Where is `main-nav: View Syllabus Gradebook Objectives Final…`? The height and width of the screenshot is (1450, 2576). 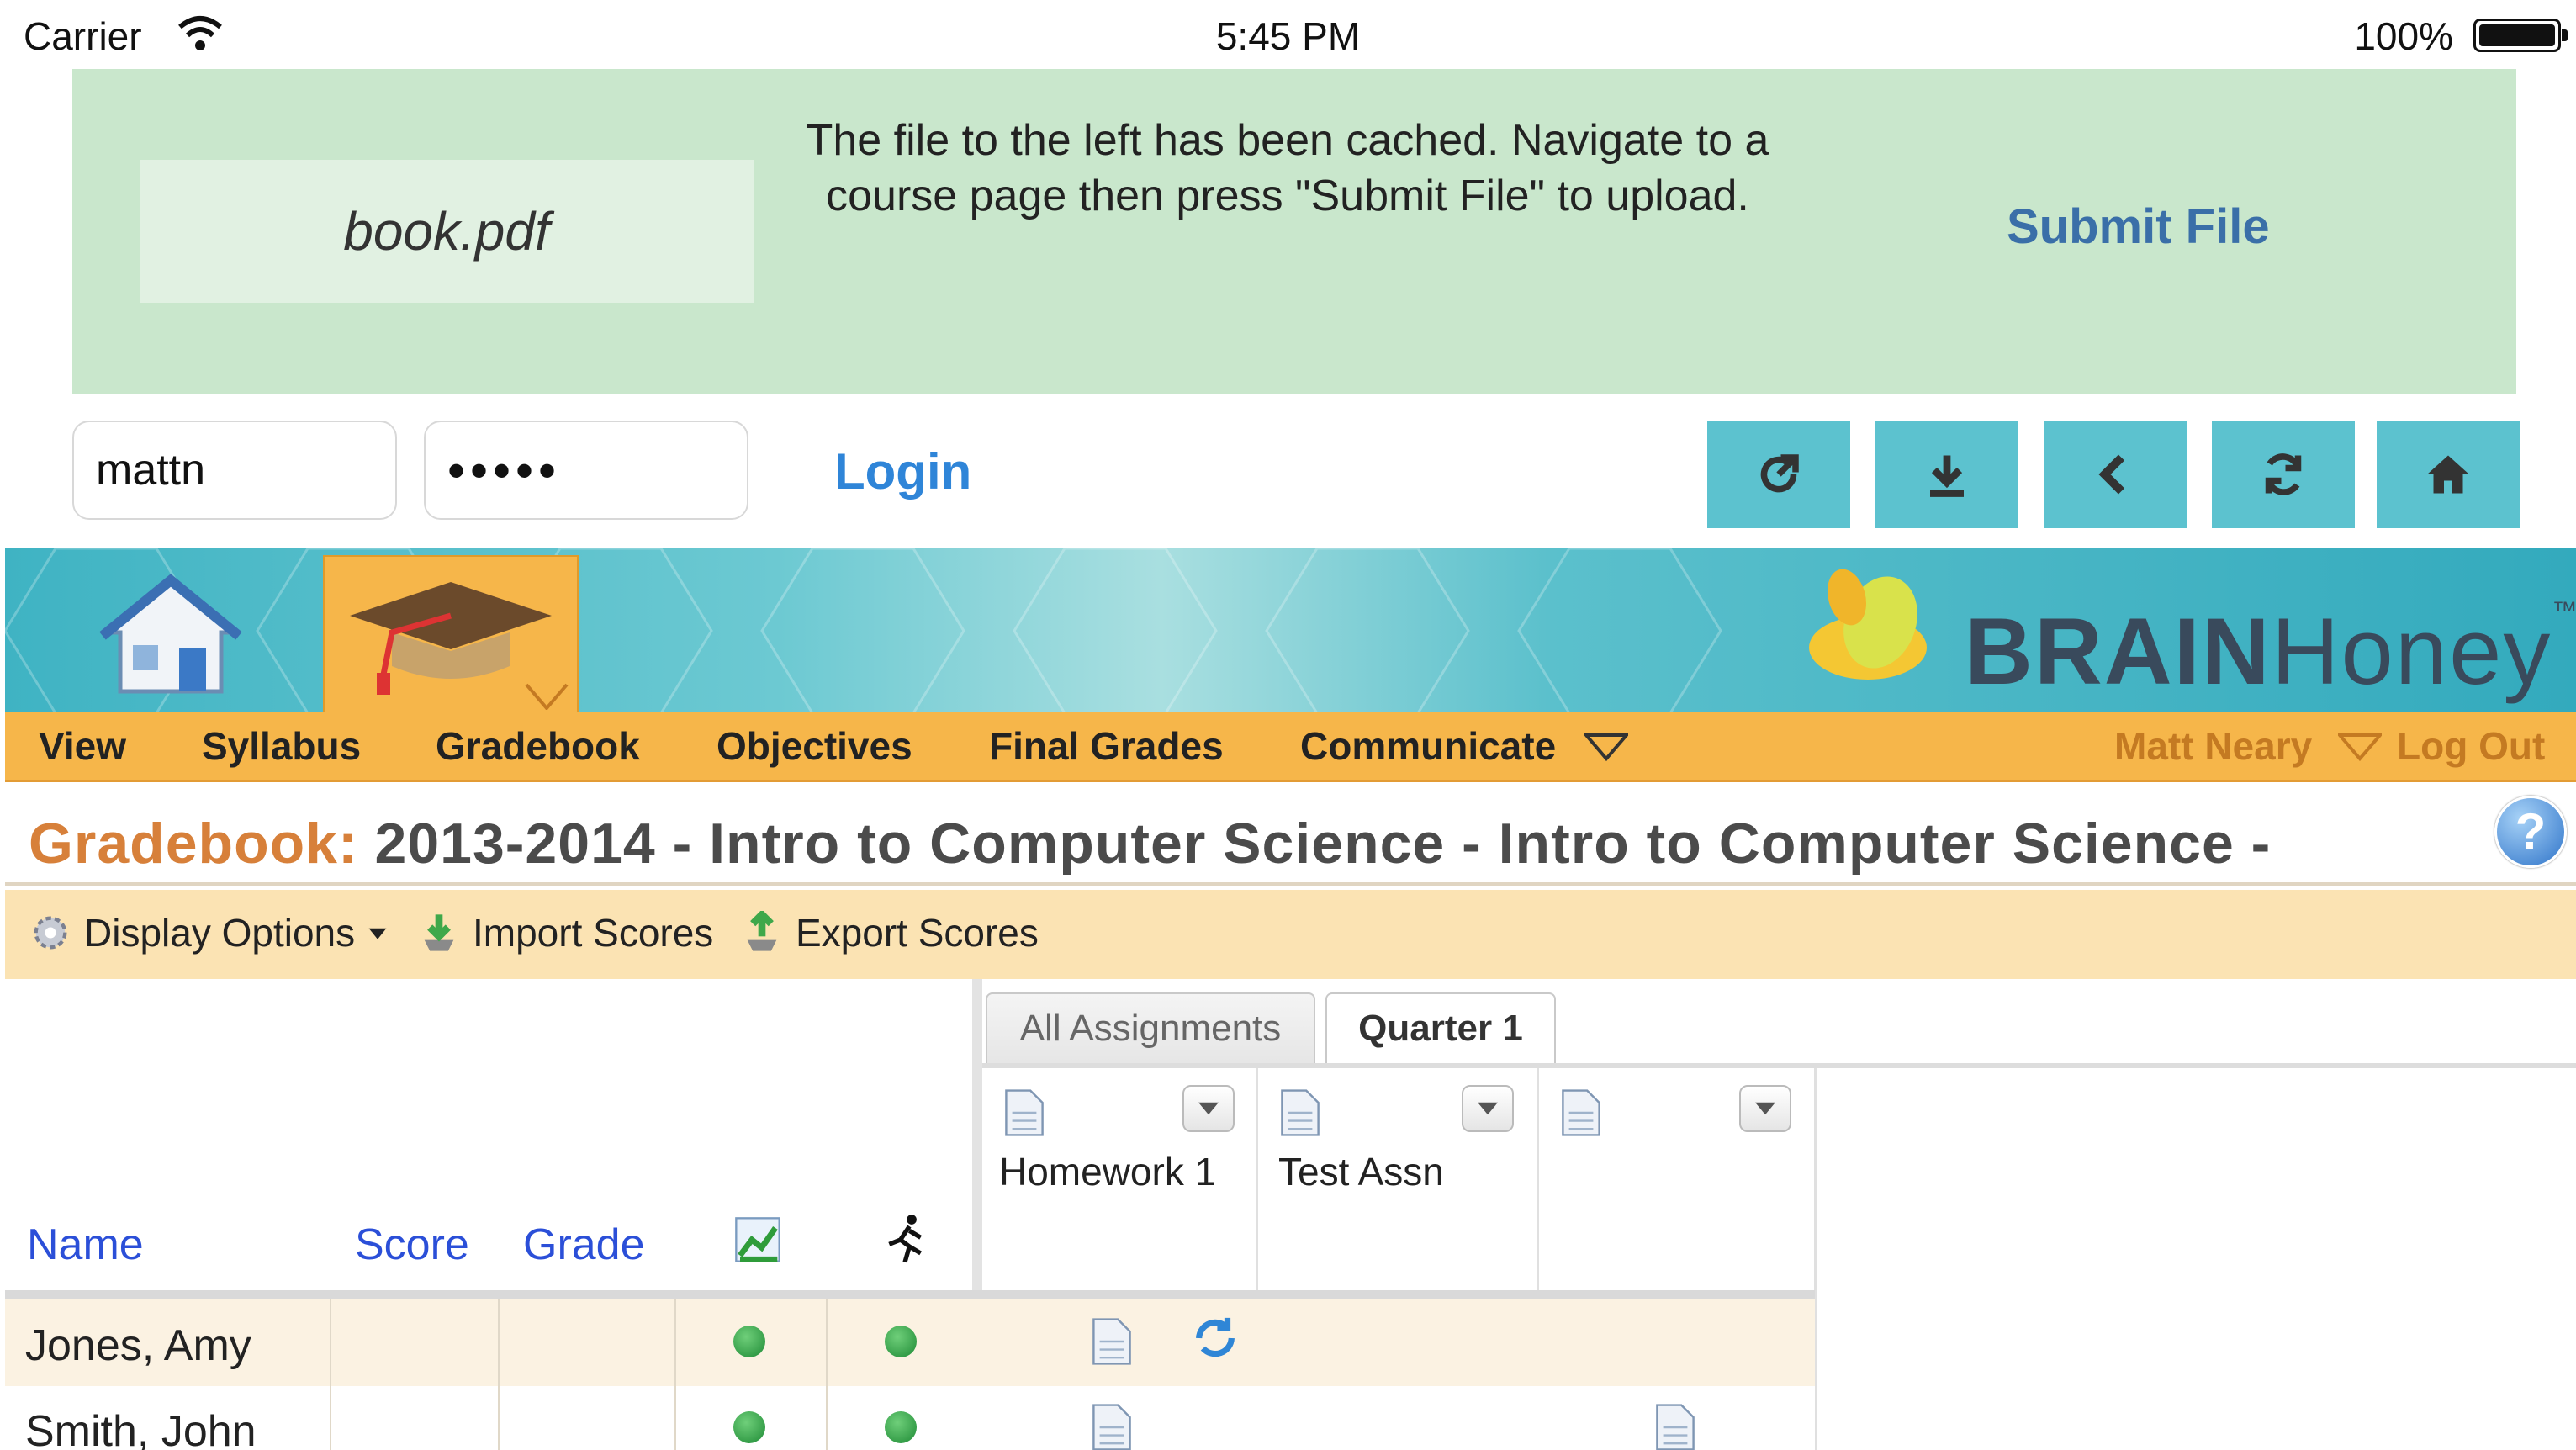
main-nav: View Syllabus Gradebook Objectives Final… is located at coordinates (1290, 747).